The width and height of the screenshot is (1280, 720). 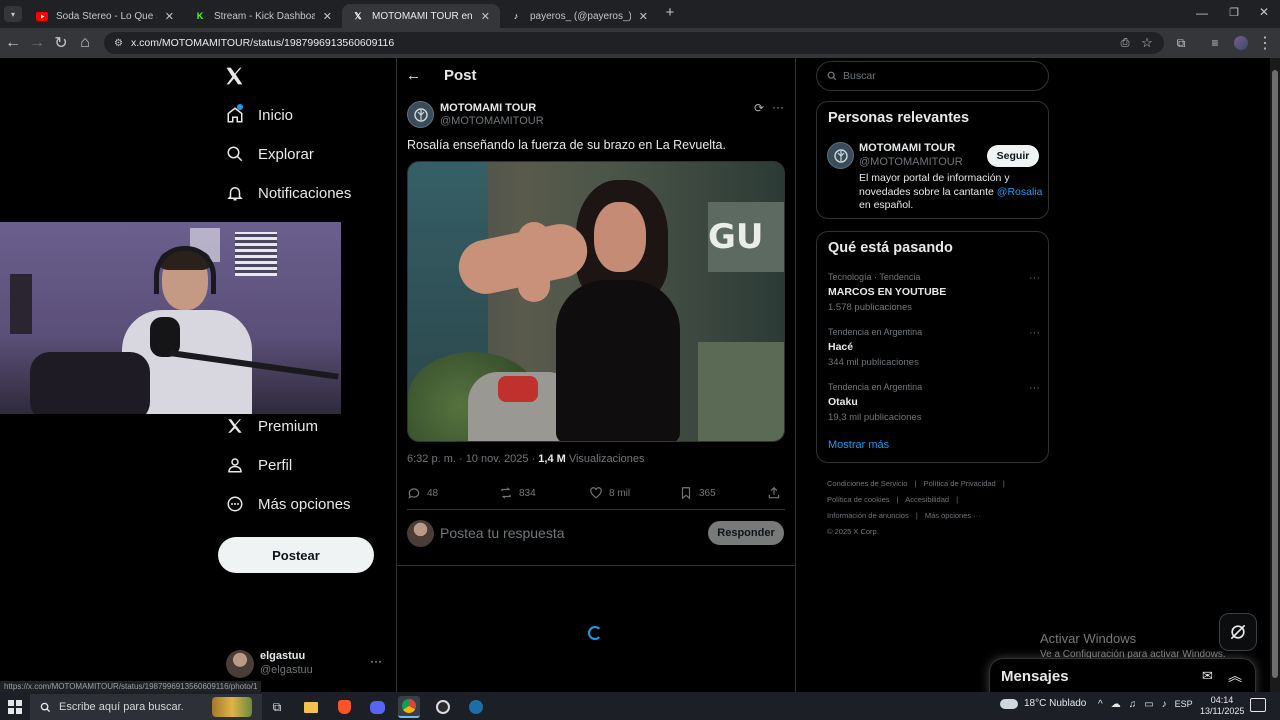 What do you see at coordinates (1125, 43) in the screenshot?
I see `install-app-icon: ⎙` at bounding box center [1125, 43].